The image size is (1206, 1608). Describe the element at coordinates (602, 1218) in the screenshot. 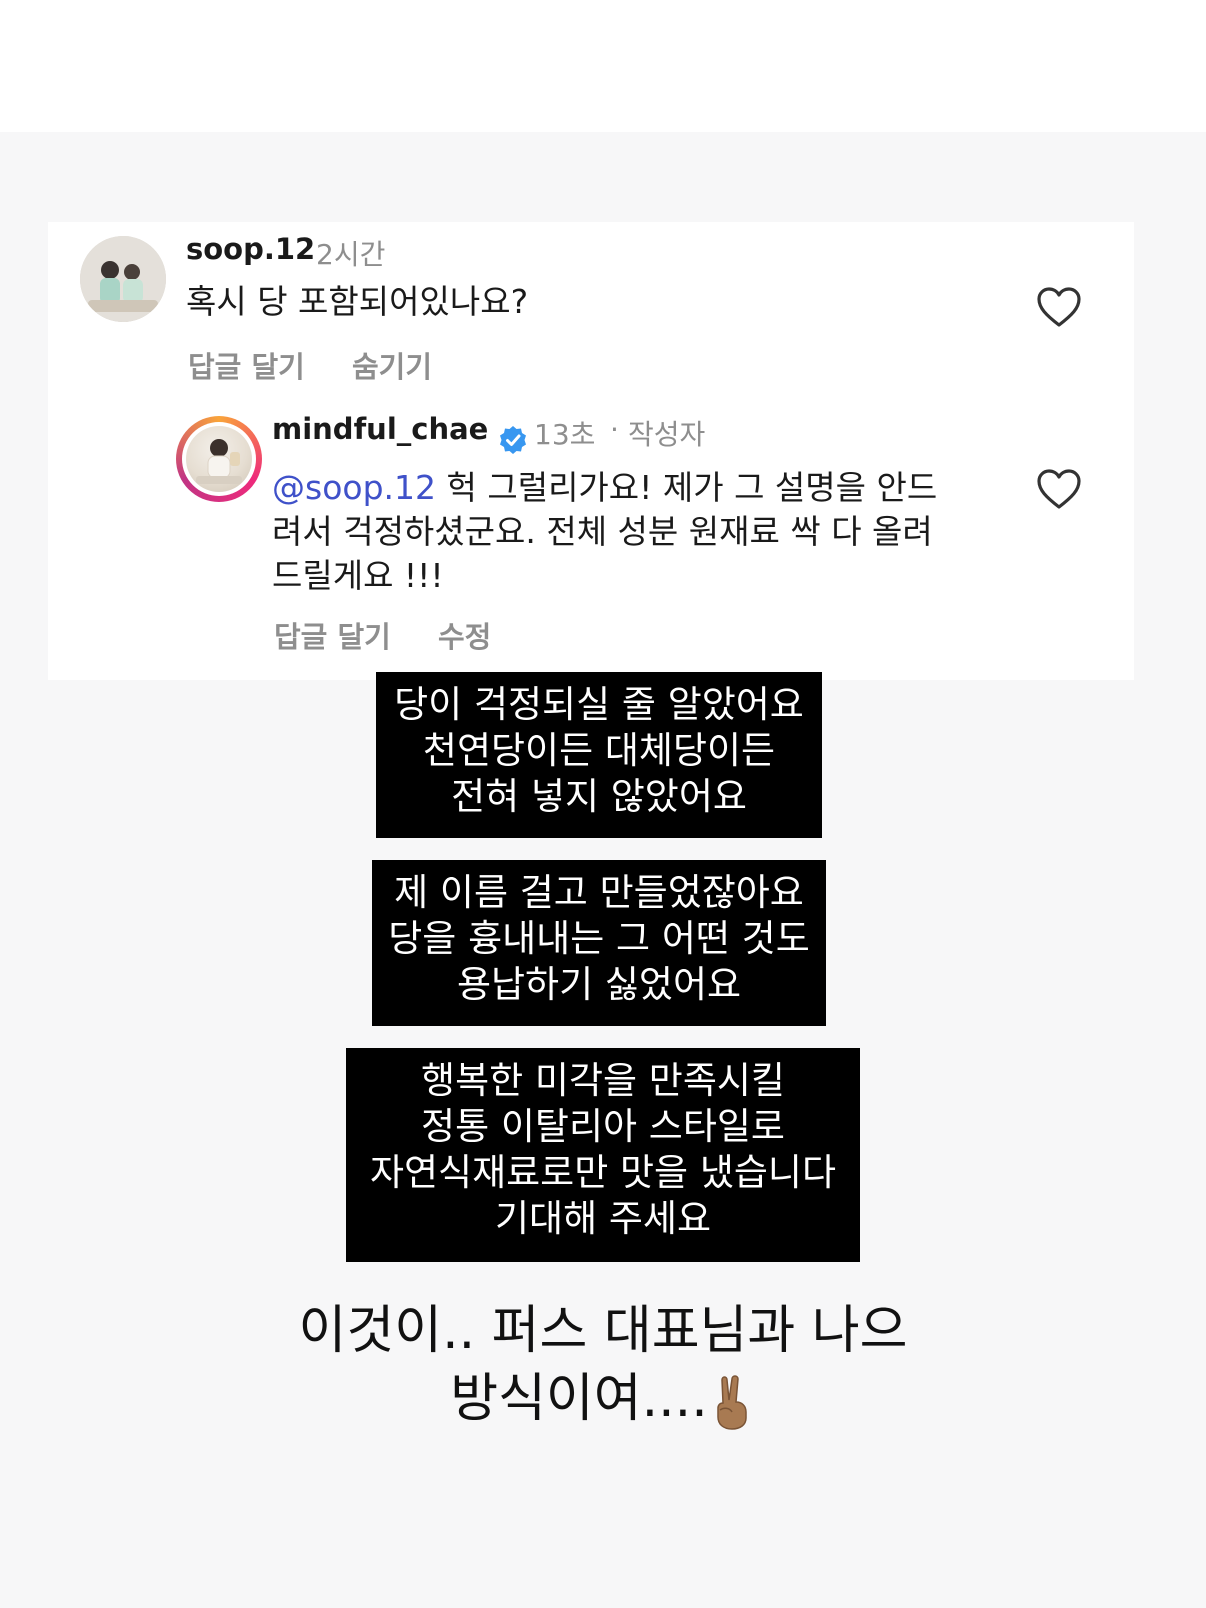

I see `caption-line: 기대해 주세요` at that location.